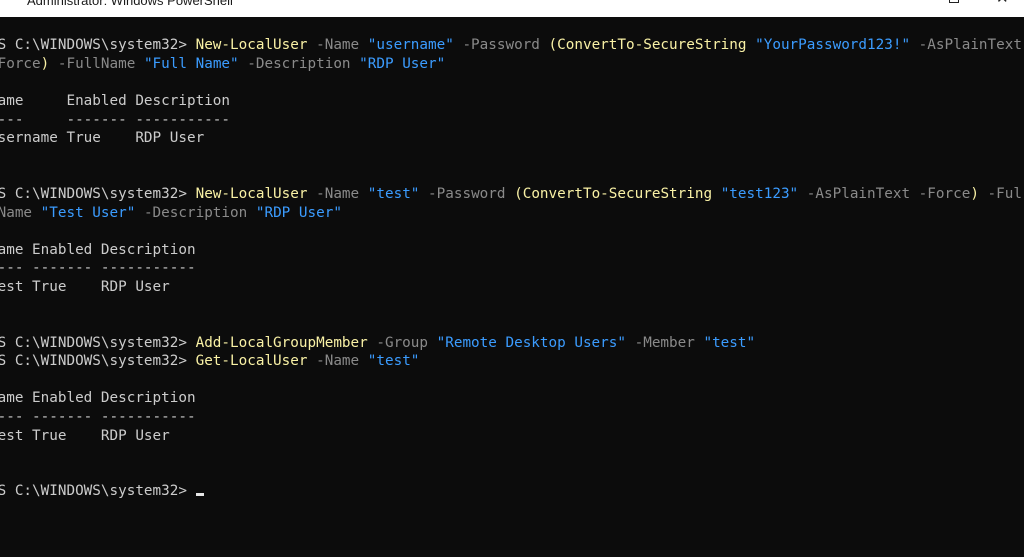 This screenshot has height=557, width=1024. What do you see at coordinates (251, 361) in the screenshot?
I see `command-name: Get-LocalUser` at bounding box center [251, 361].